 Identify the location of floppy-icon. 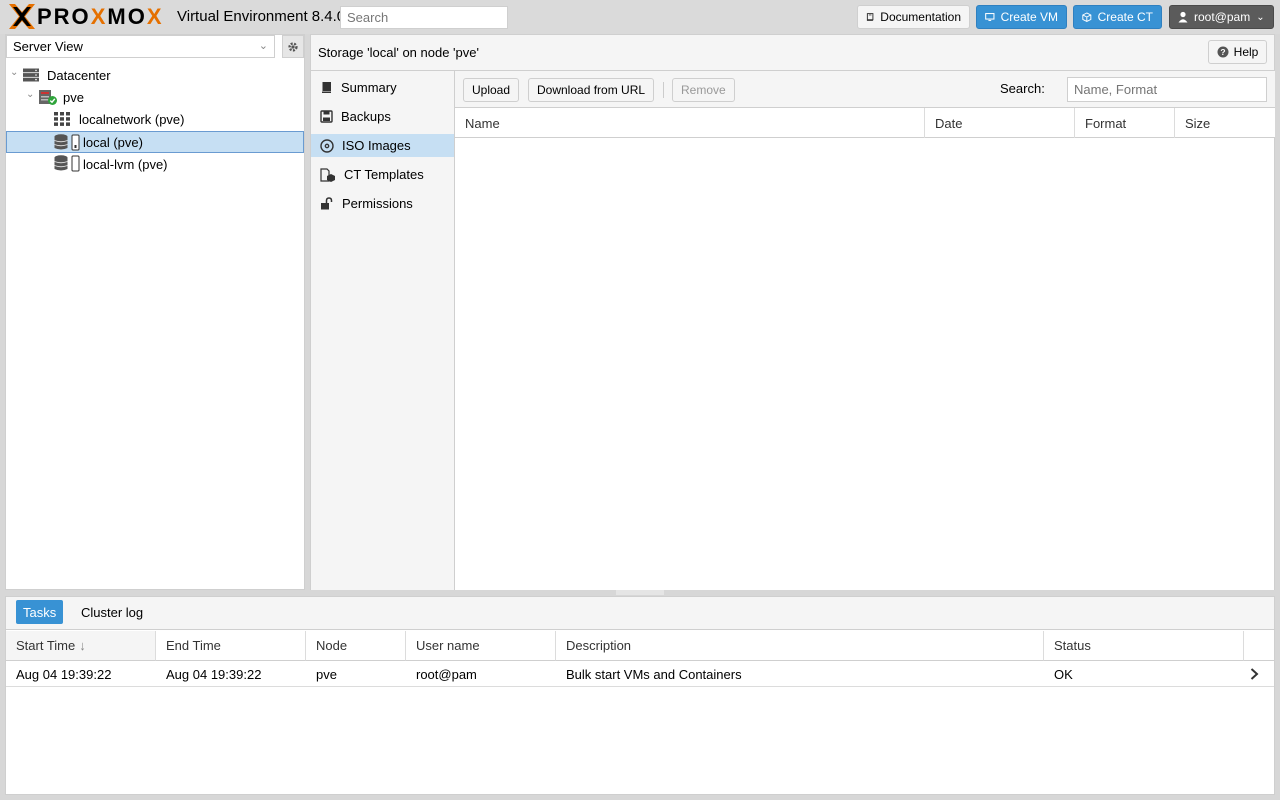
(326, 116).